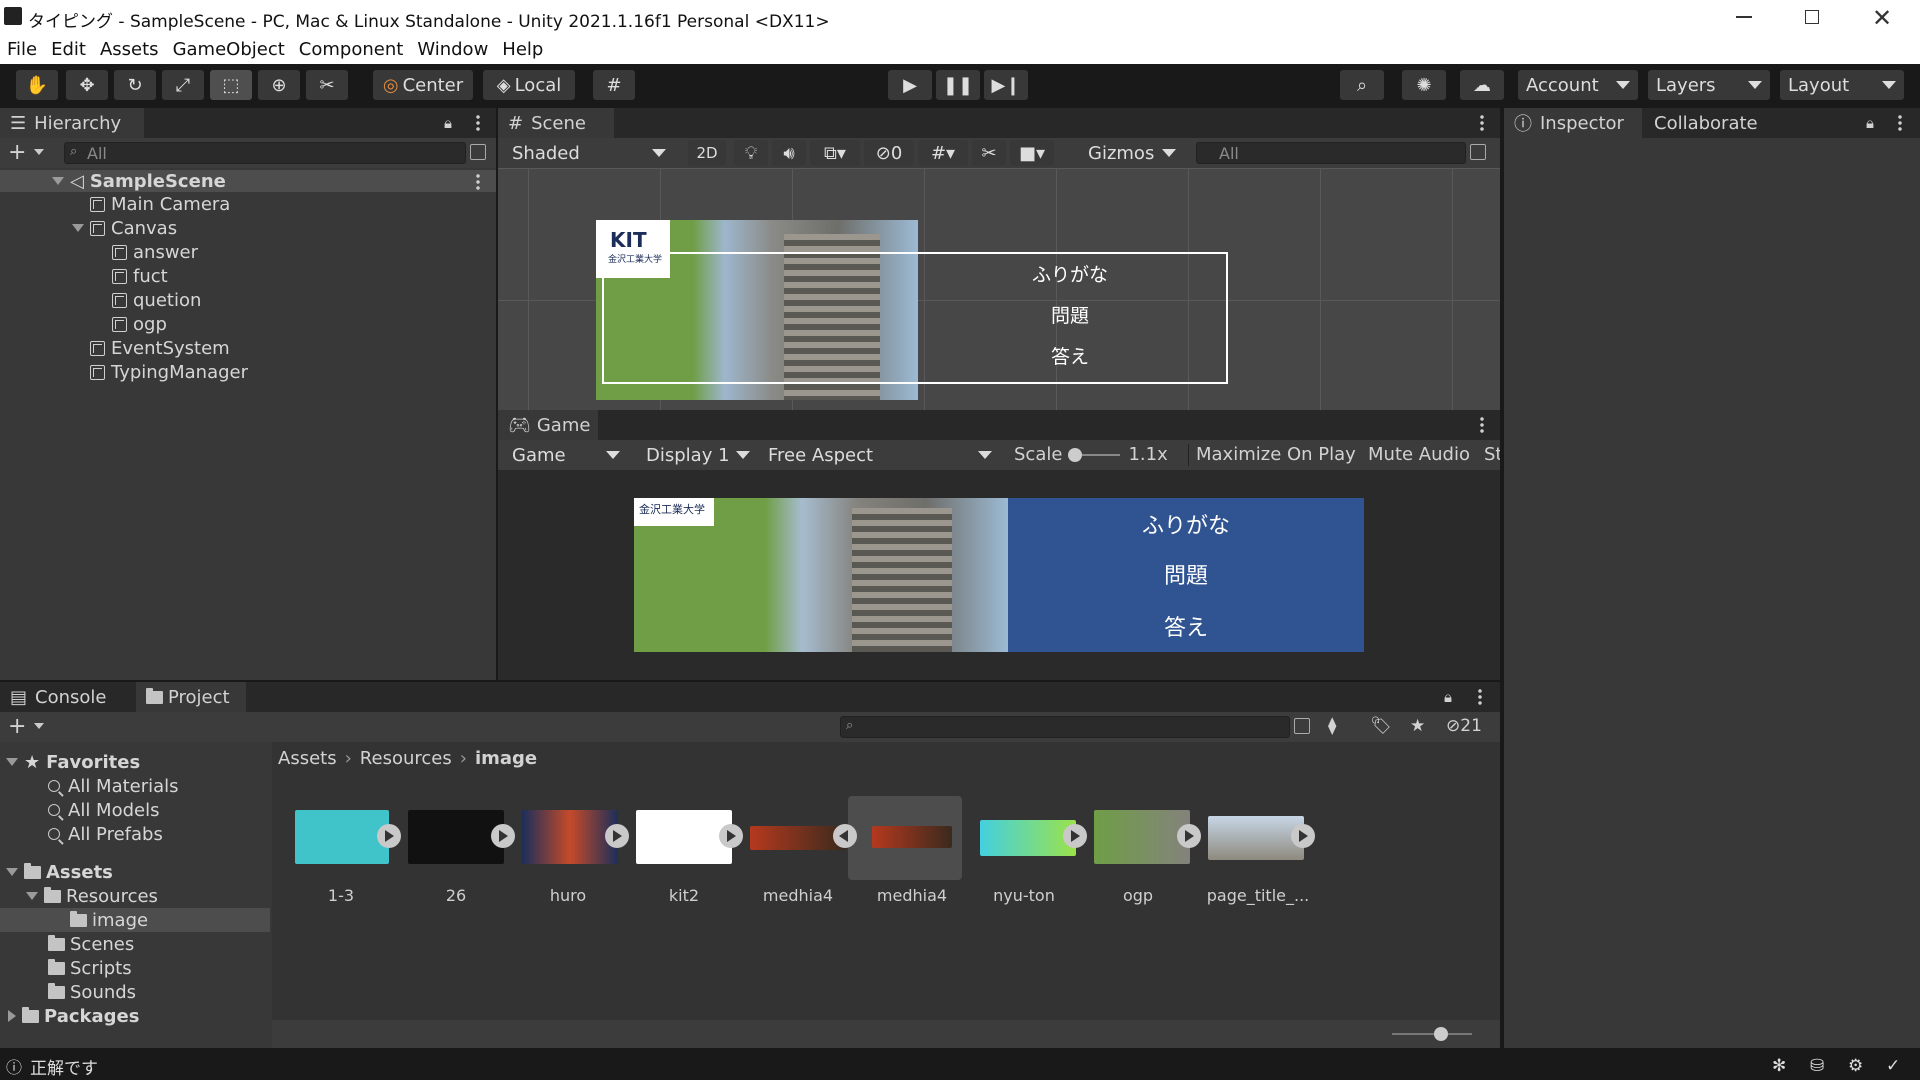  Describe the element at coordinates (1882, 18) in the screenshot. I see `close-icon: ✕` at that location.